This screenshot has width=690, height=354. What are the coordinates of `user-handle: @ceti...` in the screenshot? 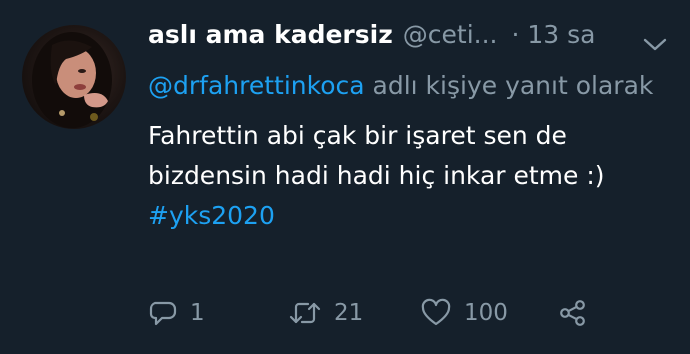 It's located at (450, 34).